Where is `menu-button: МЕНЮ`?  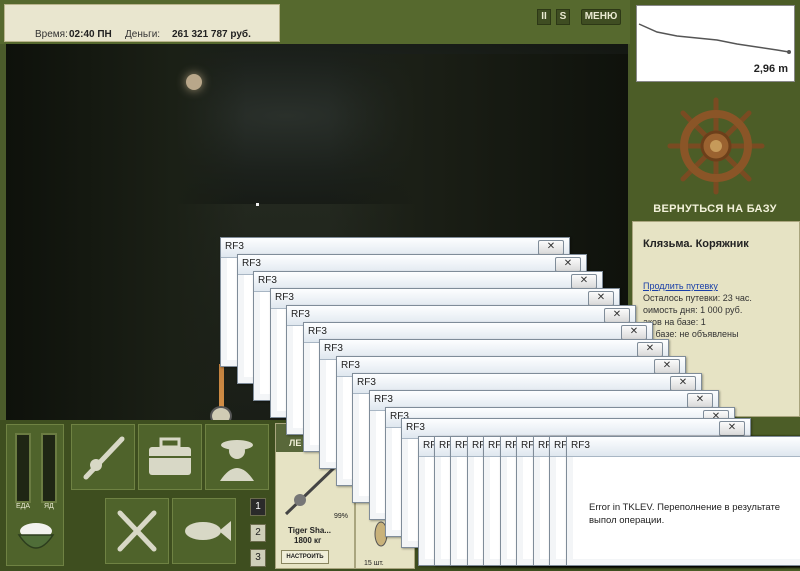 menu-button: МЕНЮ is located at coordinates (601, 17).